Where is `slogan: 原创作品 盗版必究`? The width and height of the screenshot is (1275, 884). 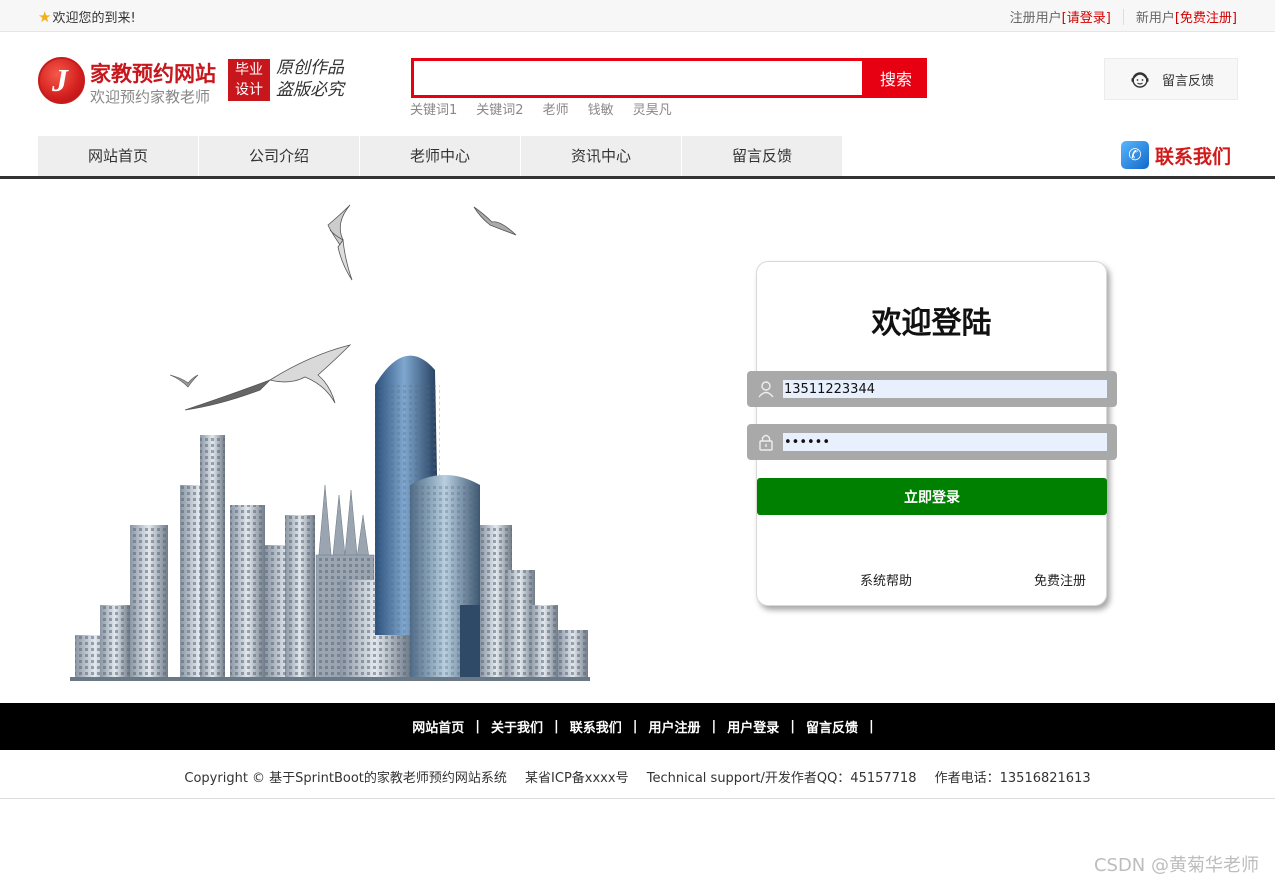
slogan: 原创作品 盗版必究 is located at coordinates (310, 79).